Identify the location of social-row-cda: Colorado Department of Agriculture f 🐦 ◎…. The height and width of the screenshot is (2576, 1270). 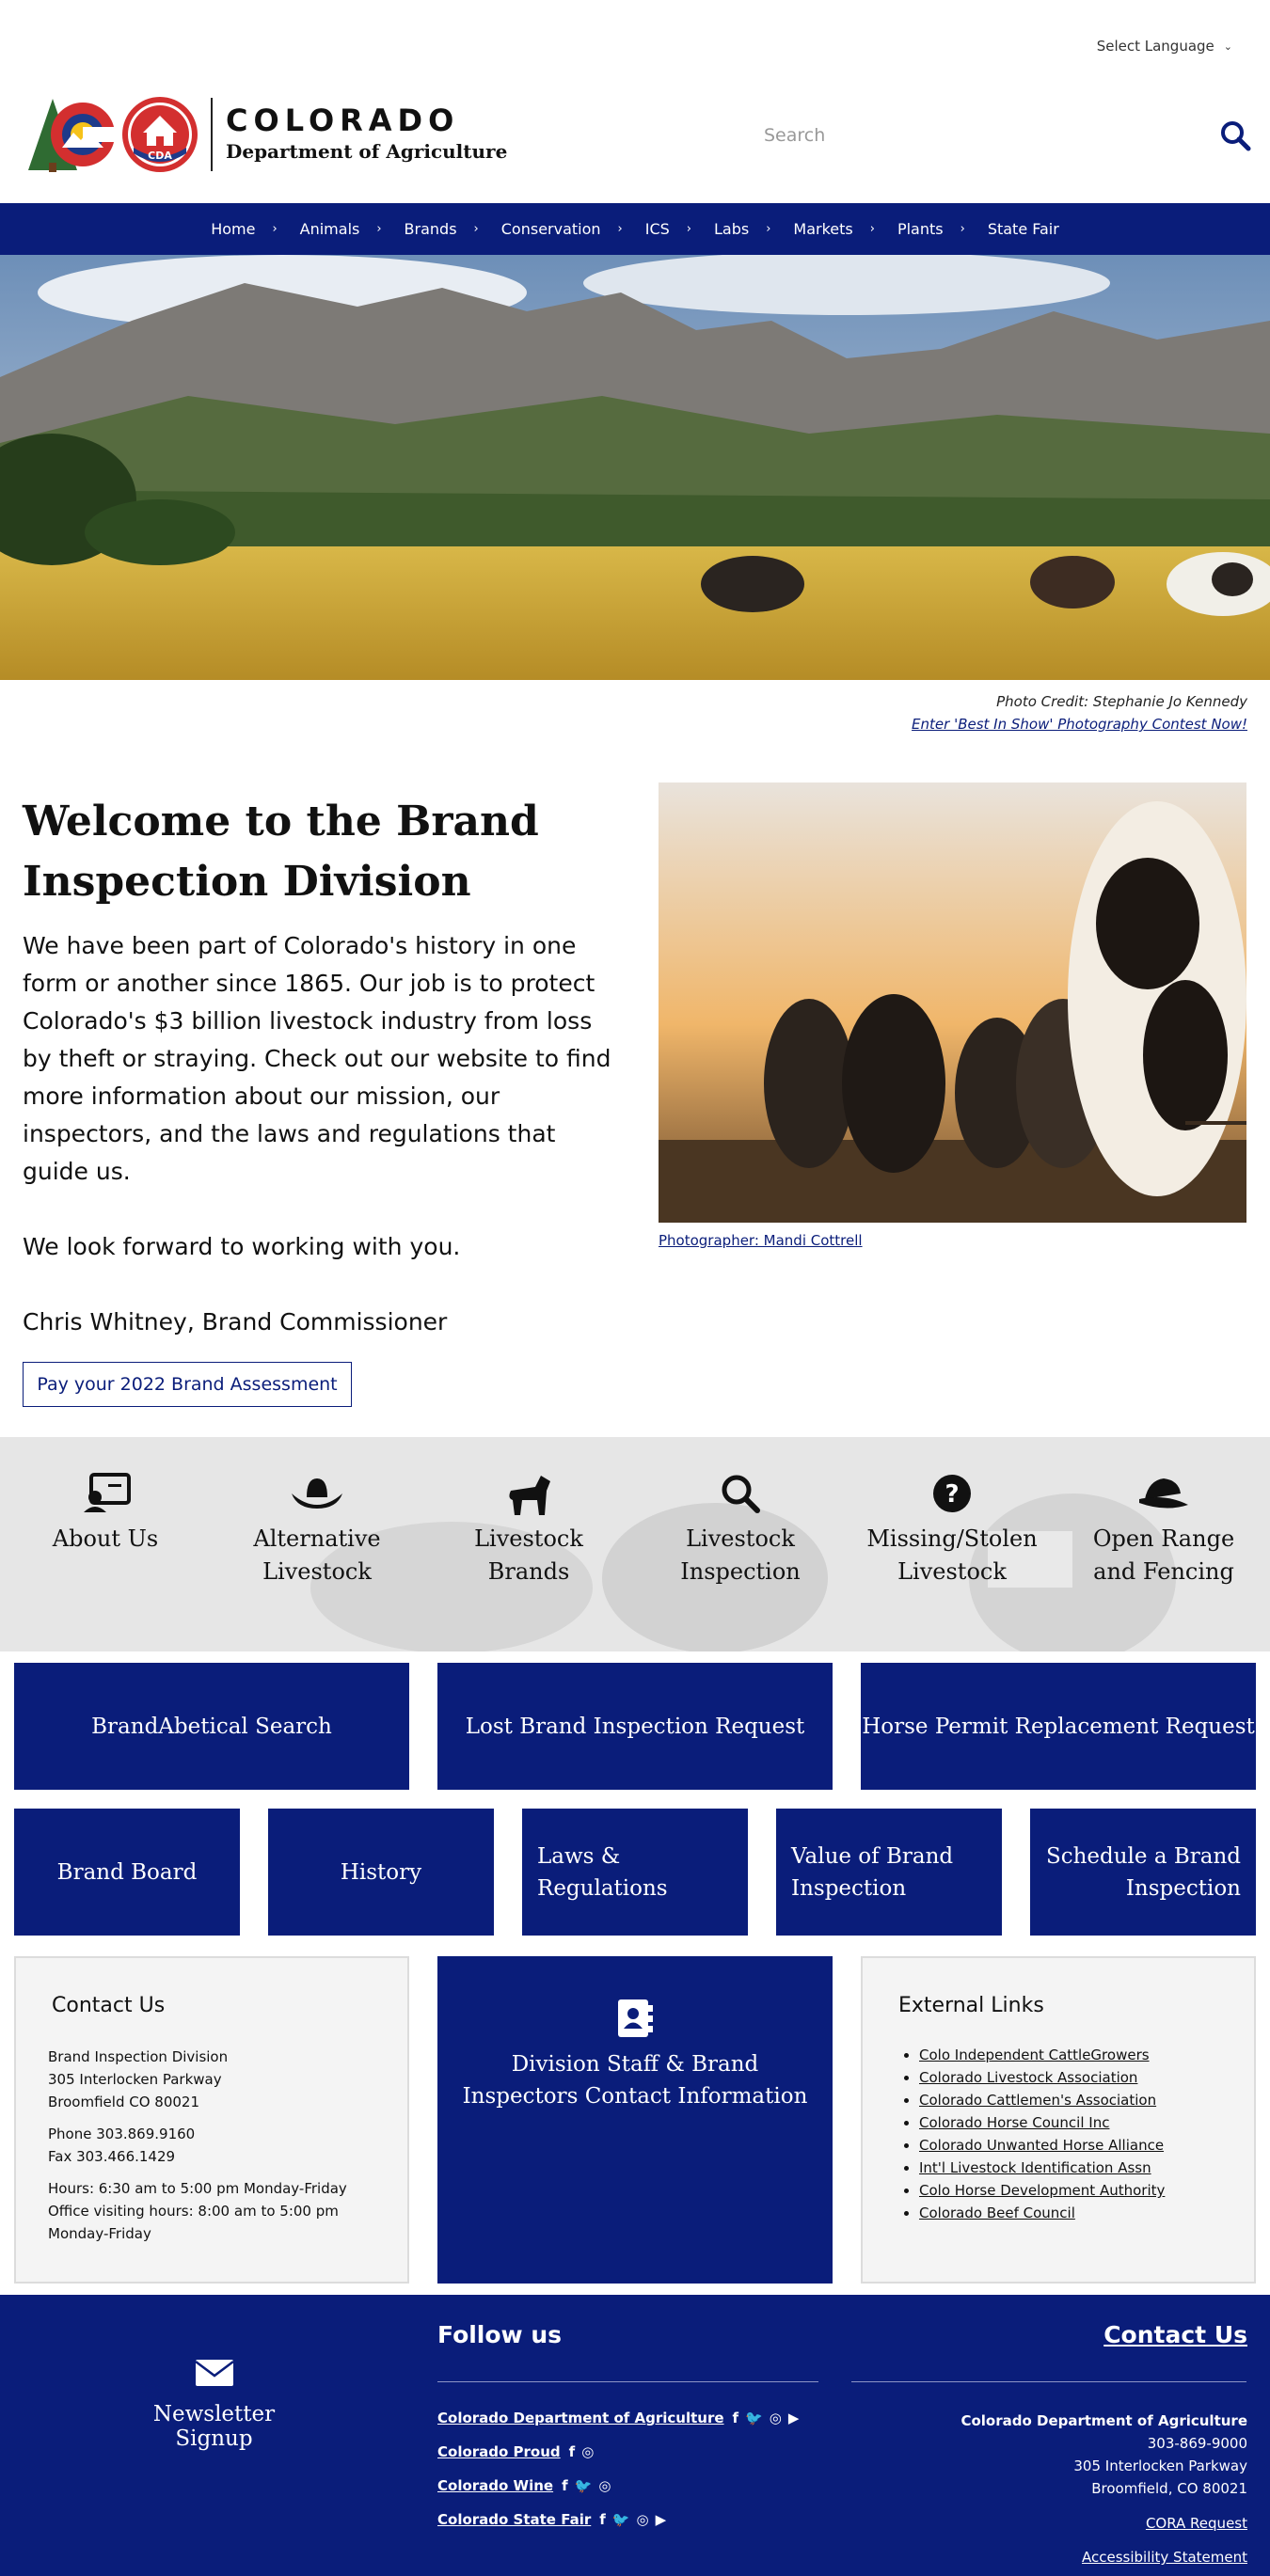
(618, 2418).